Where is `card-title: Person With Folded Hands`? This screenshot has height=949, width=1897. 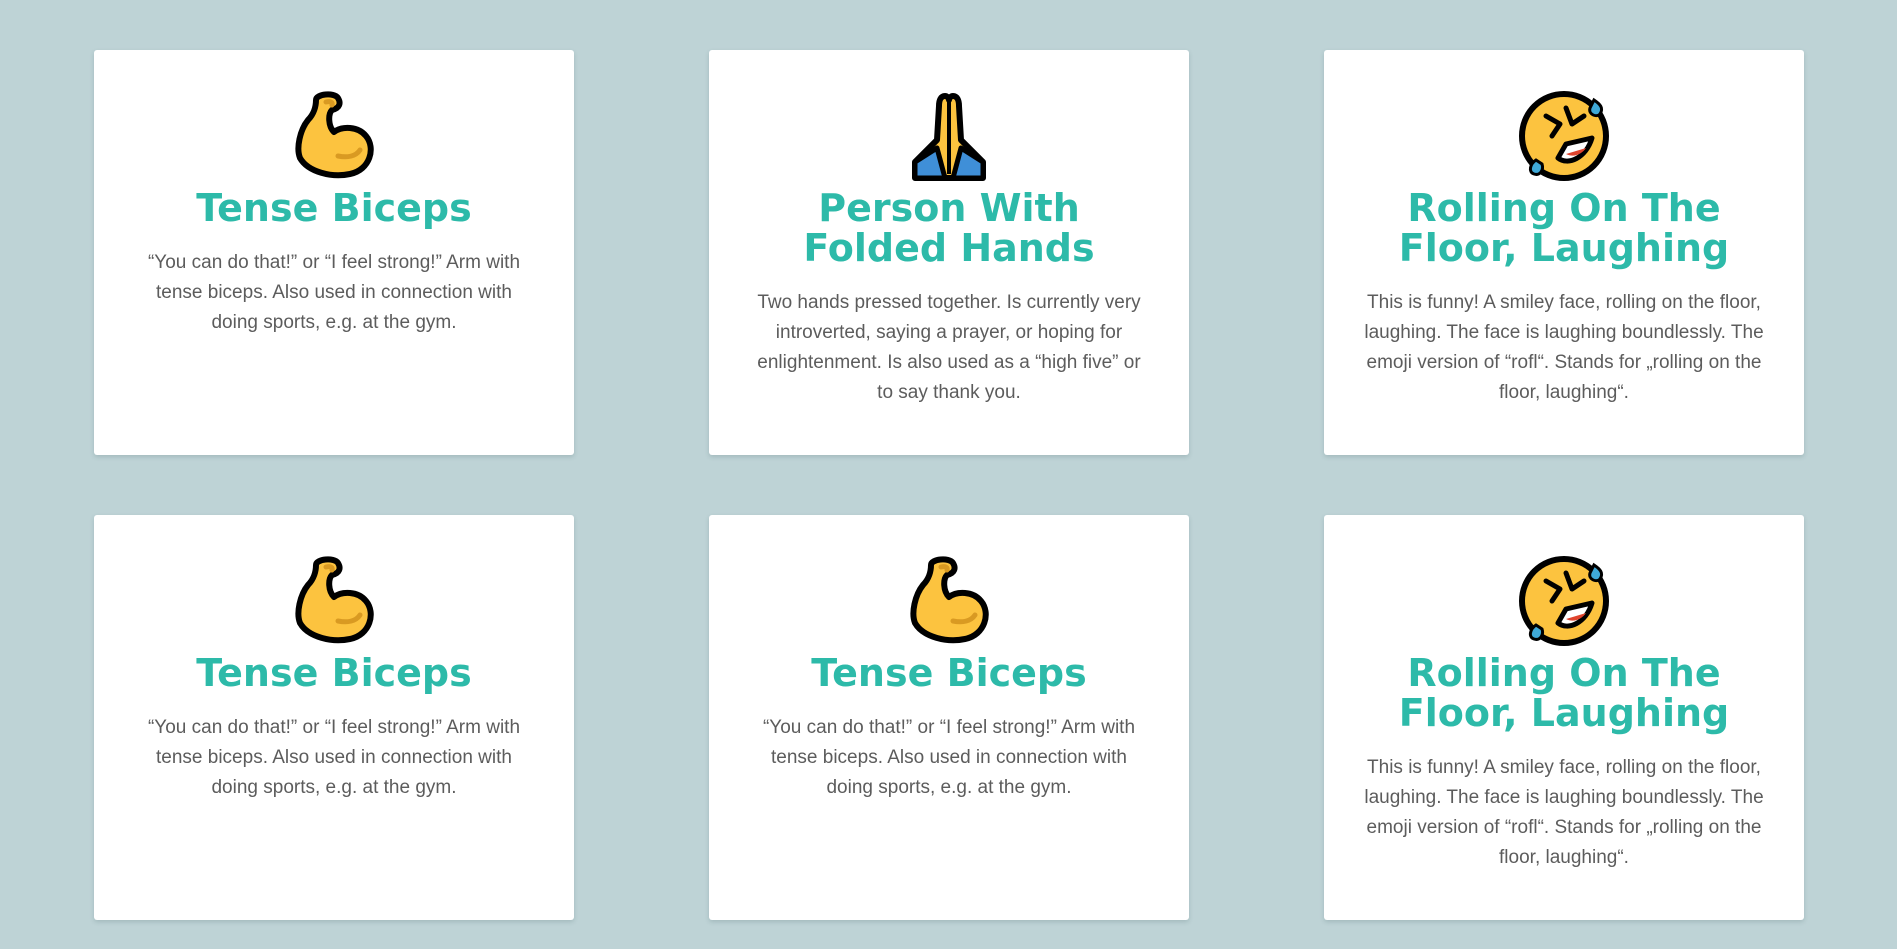 card-title: Person With Folded Hands is located at coordinates (949, 228).